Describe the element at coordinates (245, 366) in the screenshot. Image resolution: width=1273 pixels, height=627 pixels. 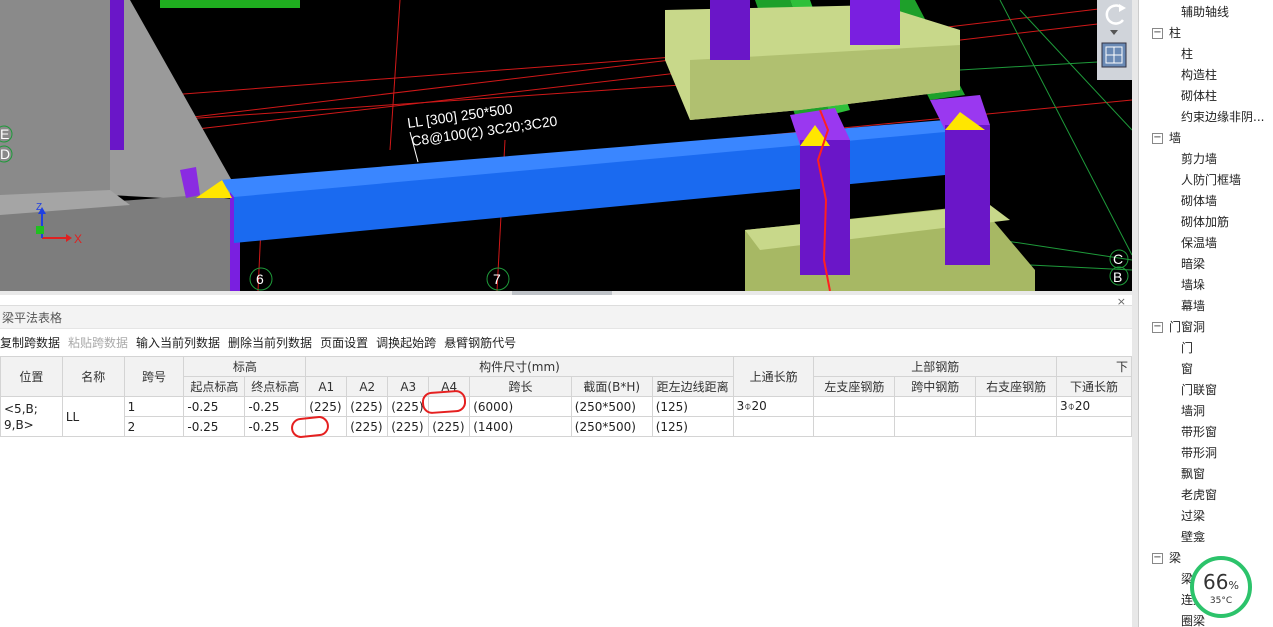
I see `col-header-elevation: 标高` at that location.